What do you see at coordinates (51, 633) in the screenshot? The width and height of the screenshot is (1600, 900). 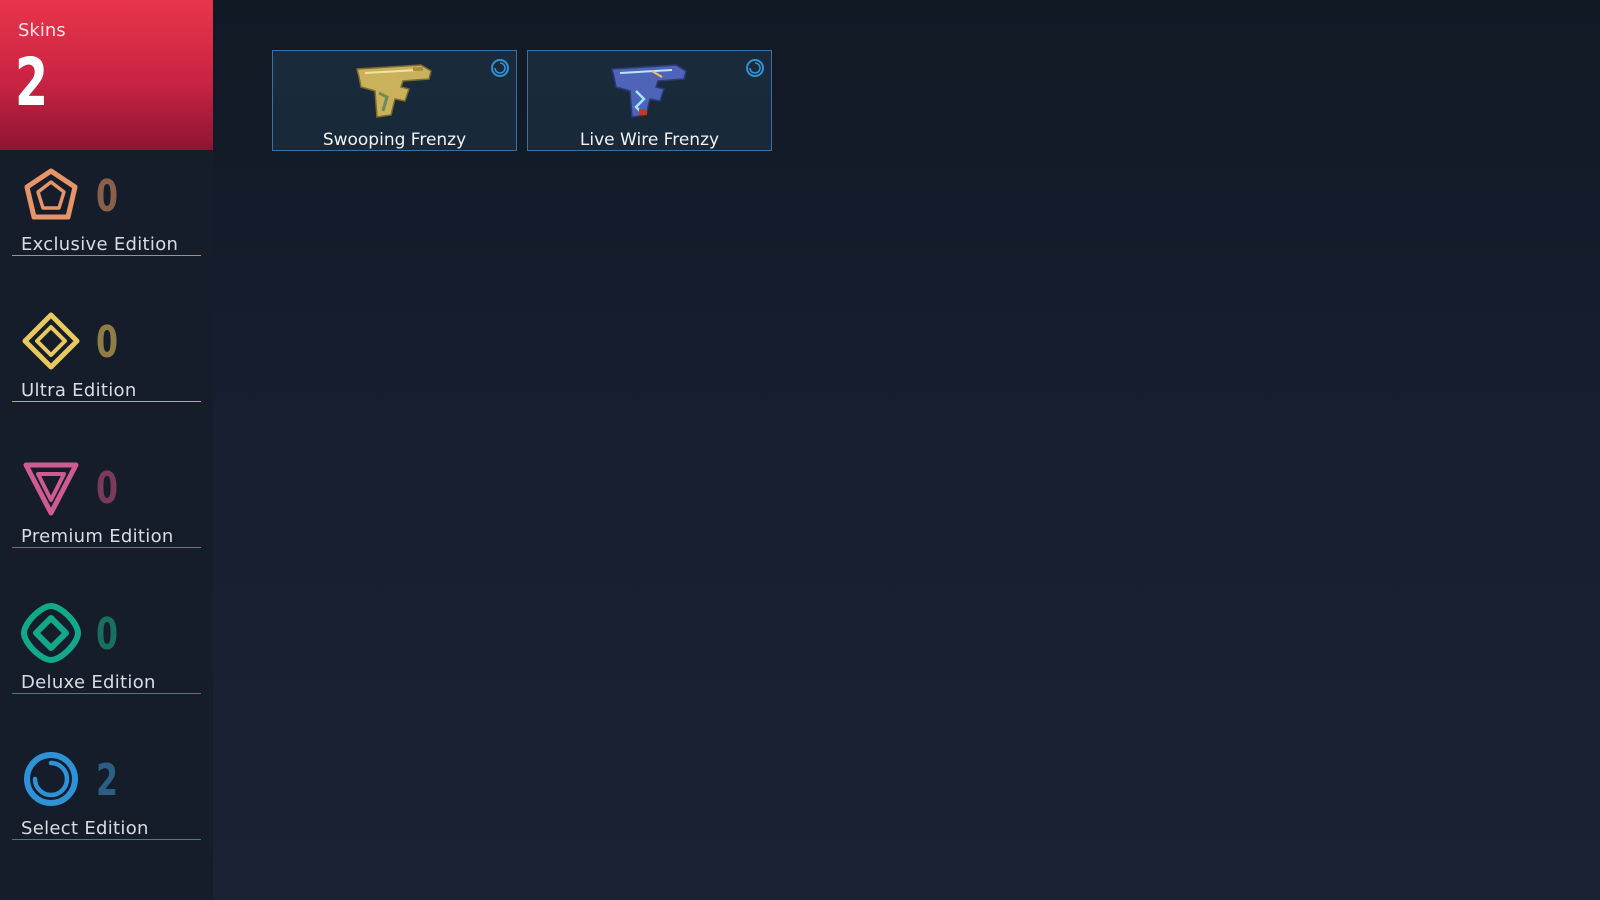 I see `deluxe-edition-icon` at bounding box center [51, 633].